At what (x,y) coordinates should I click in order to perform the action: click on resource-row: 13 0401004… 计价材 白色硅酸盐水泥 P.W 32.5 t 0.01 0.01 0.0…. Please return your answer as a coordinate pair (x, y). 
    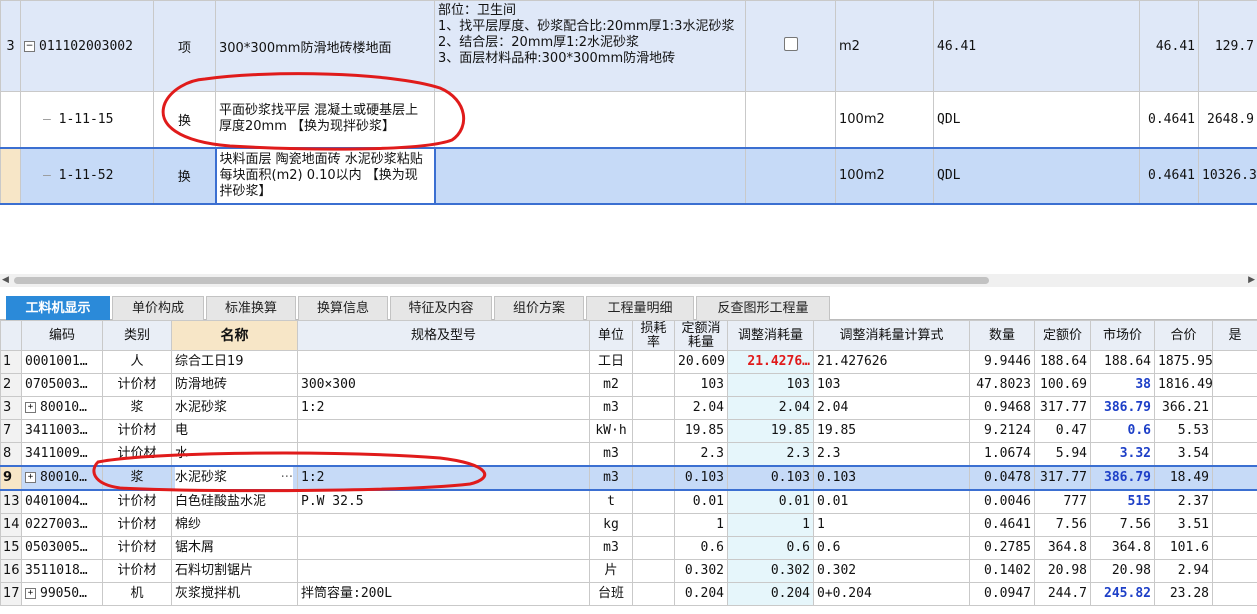
    Looking at the image, I should click on (628, 501).